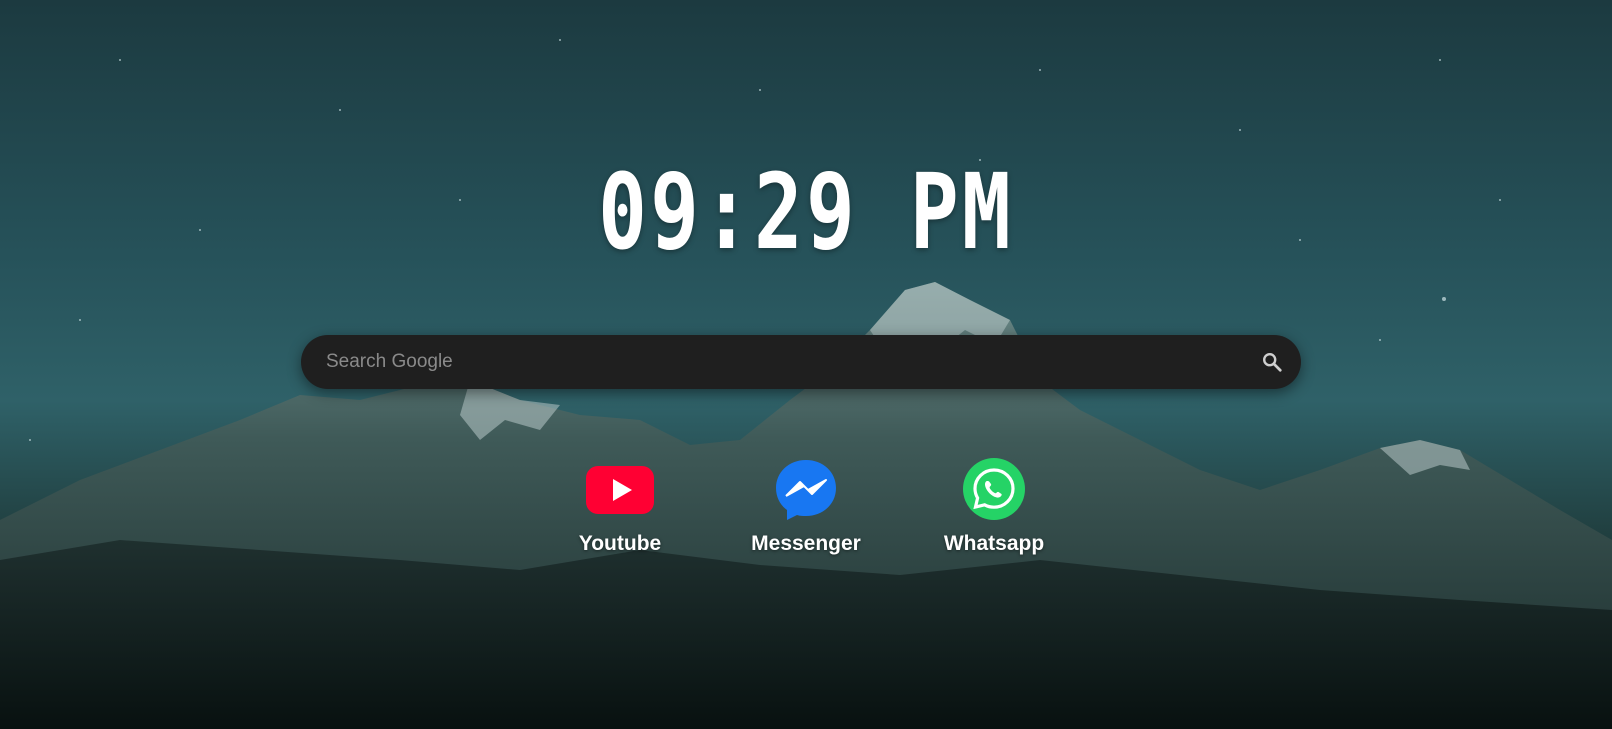  Describe the element at coordinates (806, 212) in the screenshot. I see `clock-display: 09:29 PM` at that location.